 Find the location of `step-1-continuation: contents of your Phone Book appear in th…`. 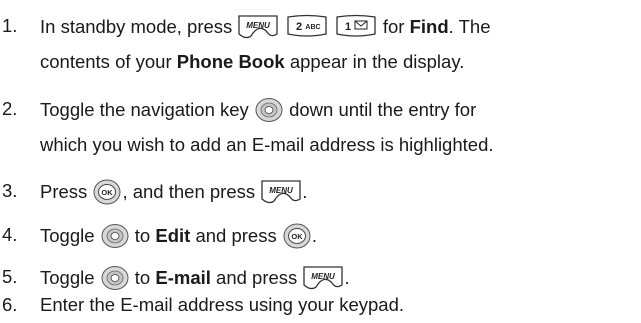

step-1-continuation: contents of your Phone Book appear in th… is located at coordinates (252, 61).